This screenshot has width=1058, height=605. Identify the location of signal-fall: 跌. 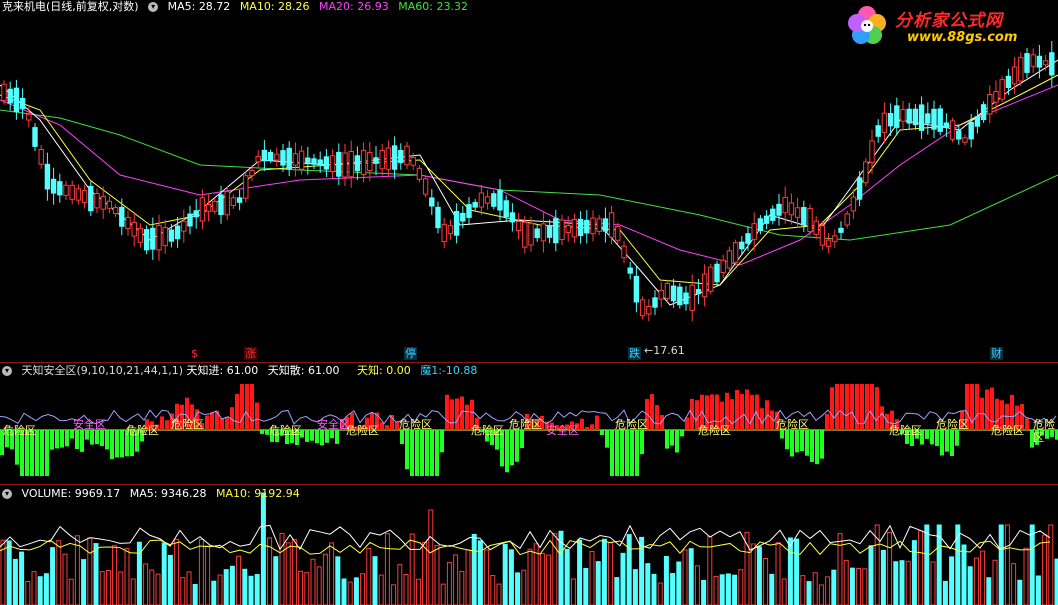
(634, 353).